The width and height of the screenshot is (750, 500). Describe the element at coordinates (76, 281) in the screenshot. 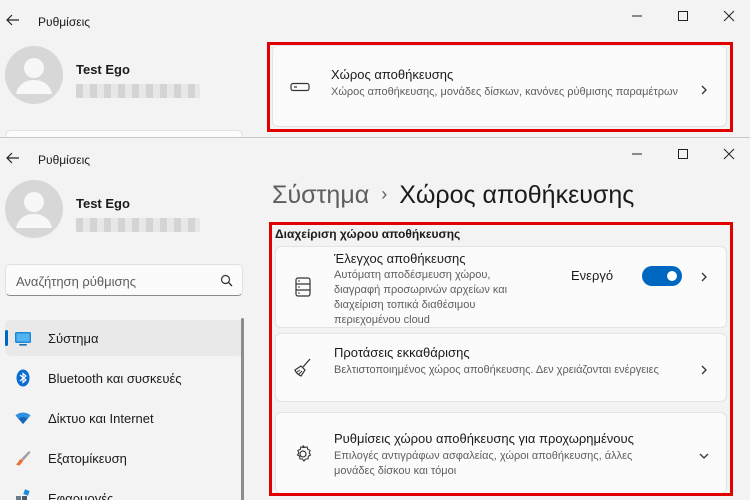

I see `search-input: Αναζήτηση ρύθμισης` at that location.